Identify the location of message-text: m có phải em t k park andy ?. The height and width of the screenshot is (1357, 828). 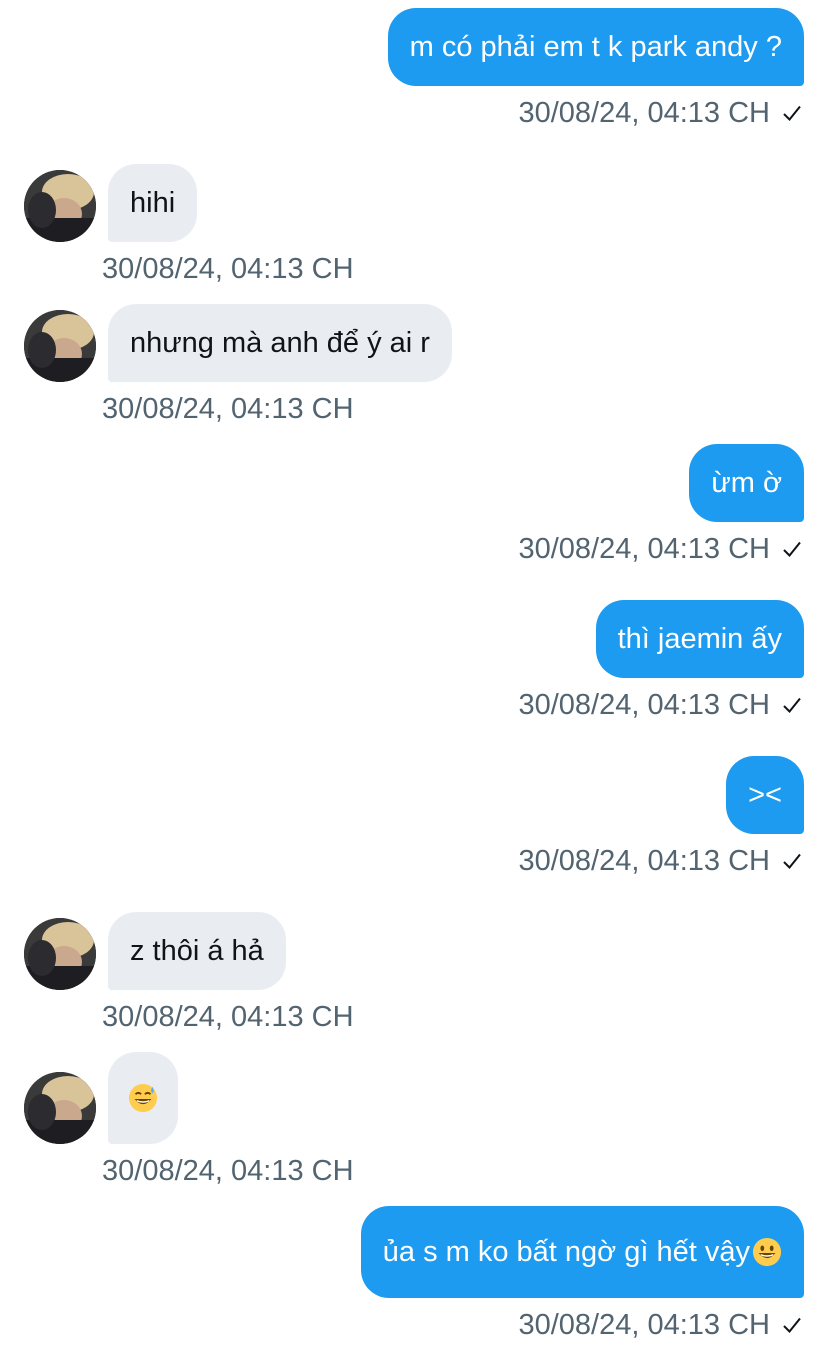
(595, 47).